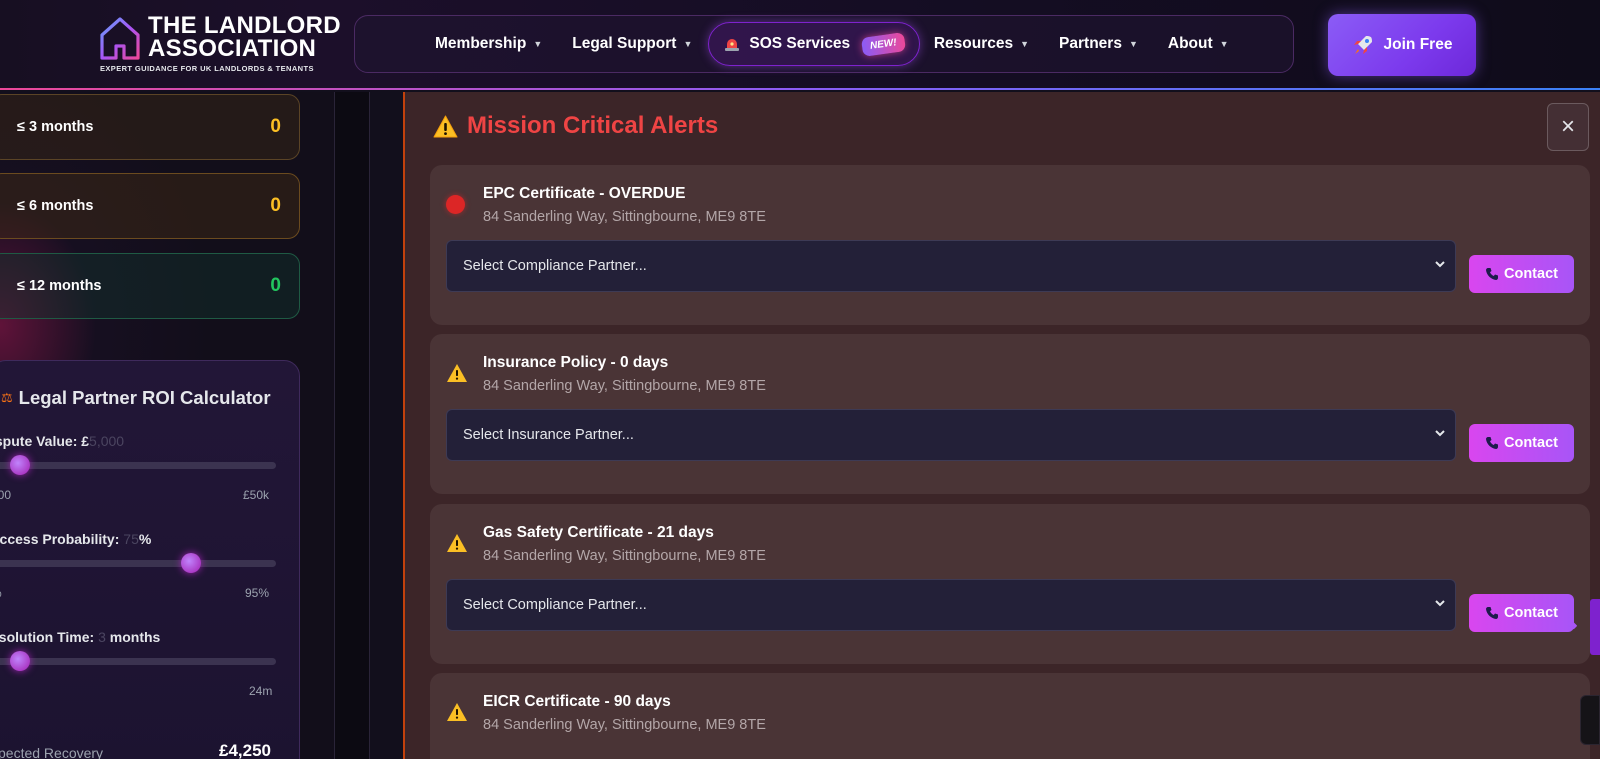  What do you see at coordinates (1418, 44) in the screenshot?
I see `join-free-label: Join Free` at bounding box center [1418, 44].